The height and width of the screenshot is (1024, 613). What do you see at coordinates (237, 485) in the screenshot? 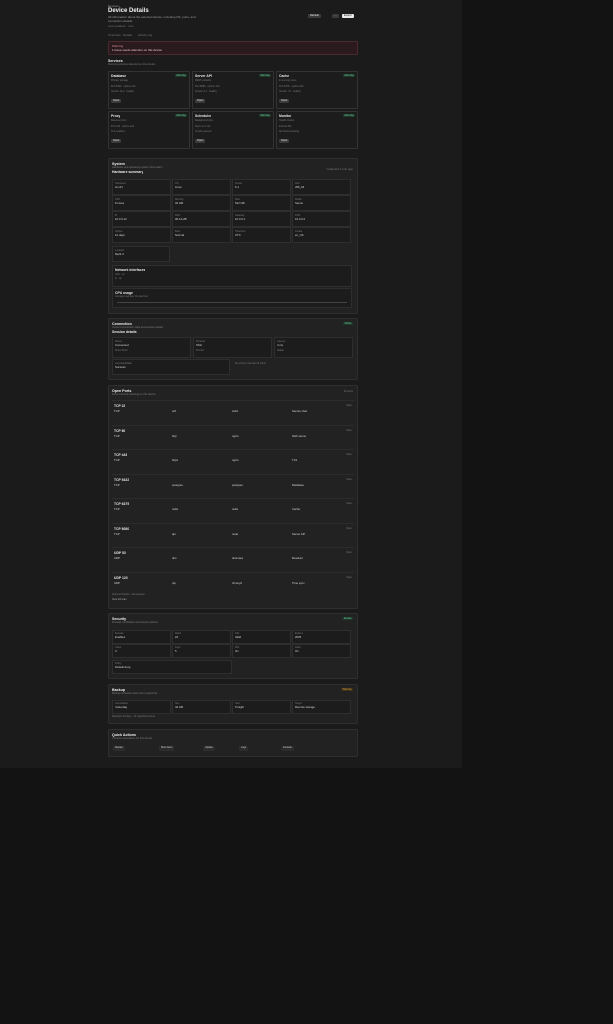
I see `port-process: postgres` at bounding box center [237, 485].